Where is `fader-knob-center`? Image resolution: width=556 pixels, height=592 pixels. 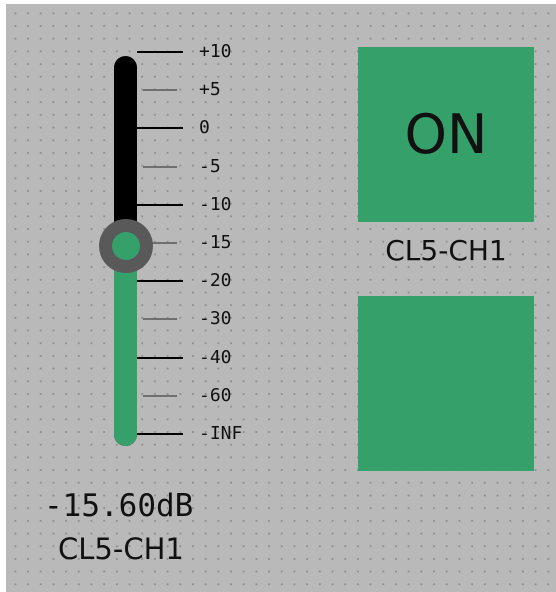
fader-knob-center is located at coordinates (126, 245).